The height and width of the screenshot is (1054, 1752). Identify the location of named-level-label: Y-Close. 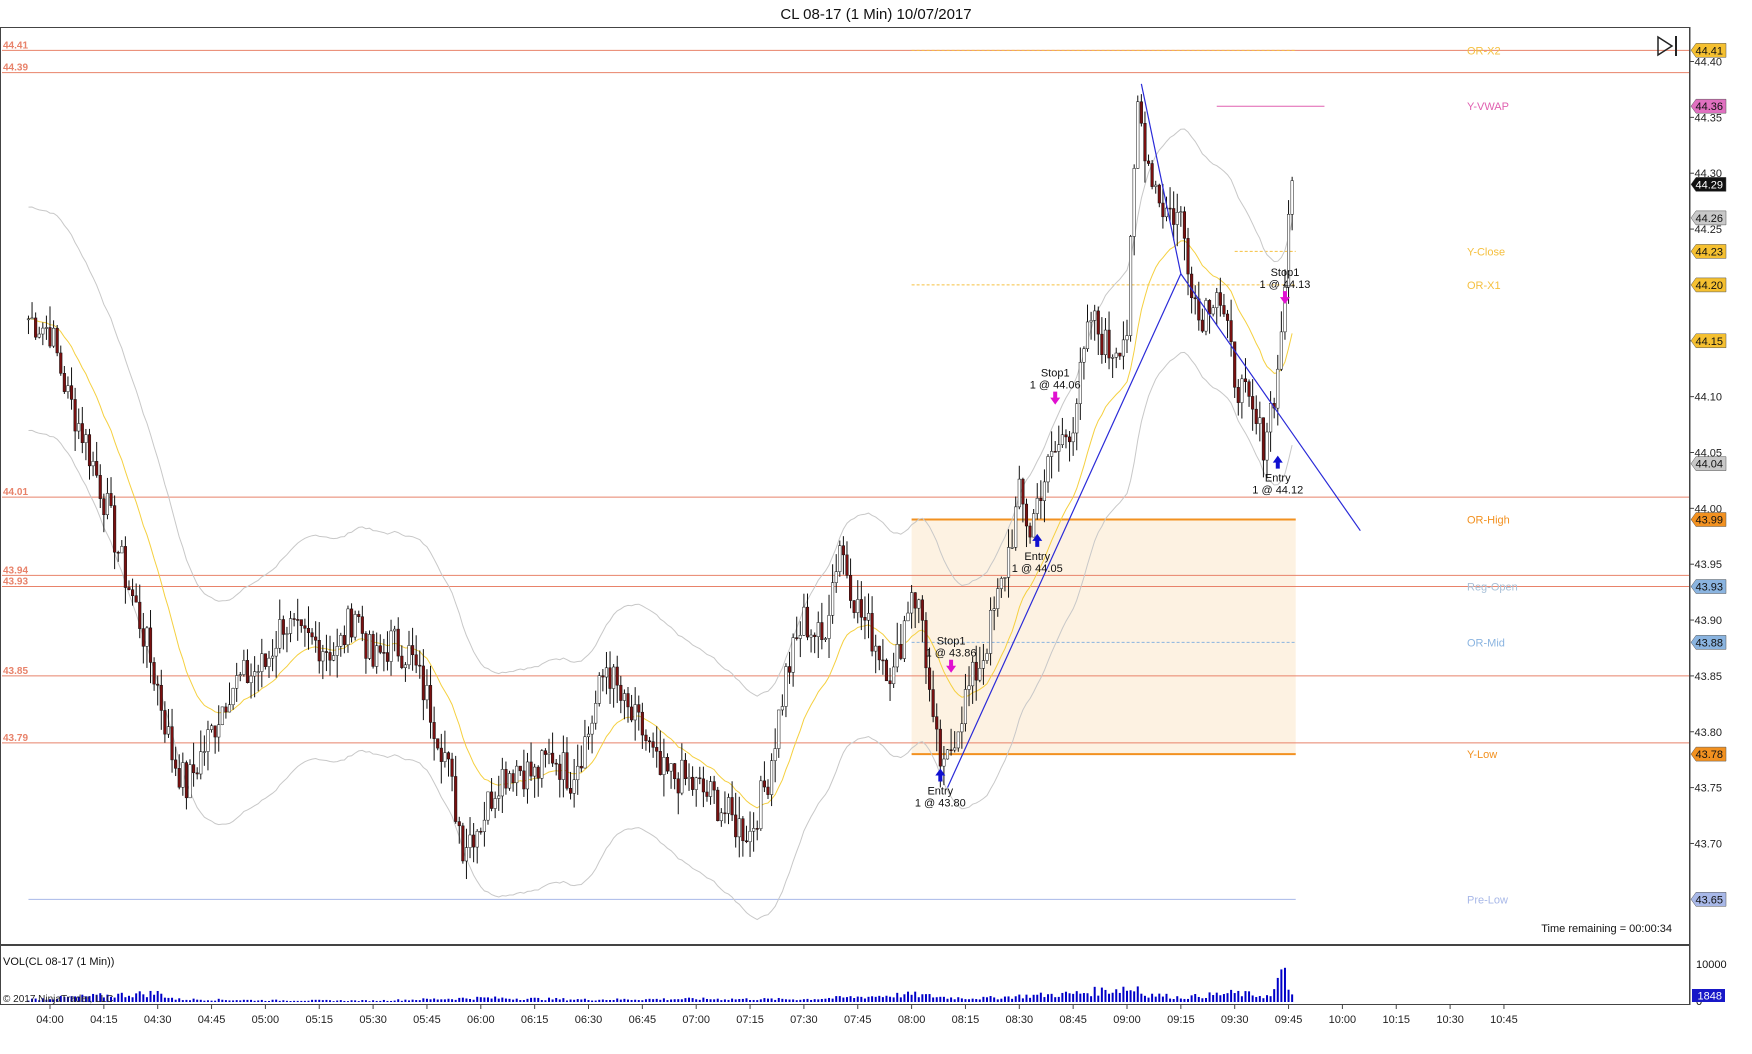
(1486, 252).